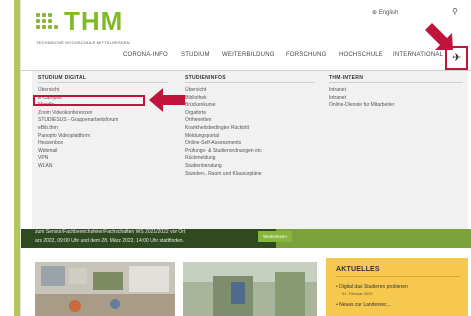 The image size is (471, 316). I want to click on news-divider, so click(398, 276).